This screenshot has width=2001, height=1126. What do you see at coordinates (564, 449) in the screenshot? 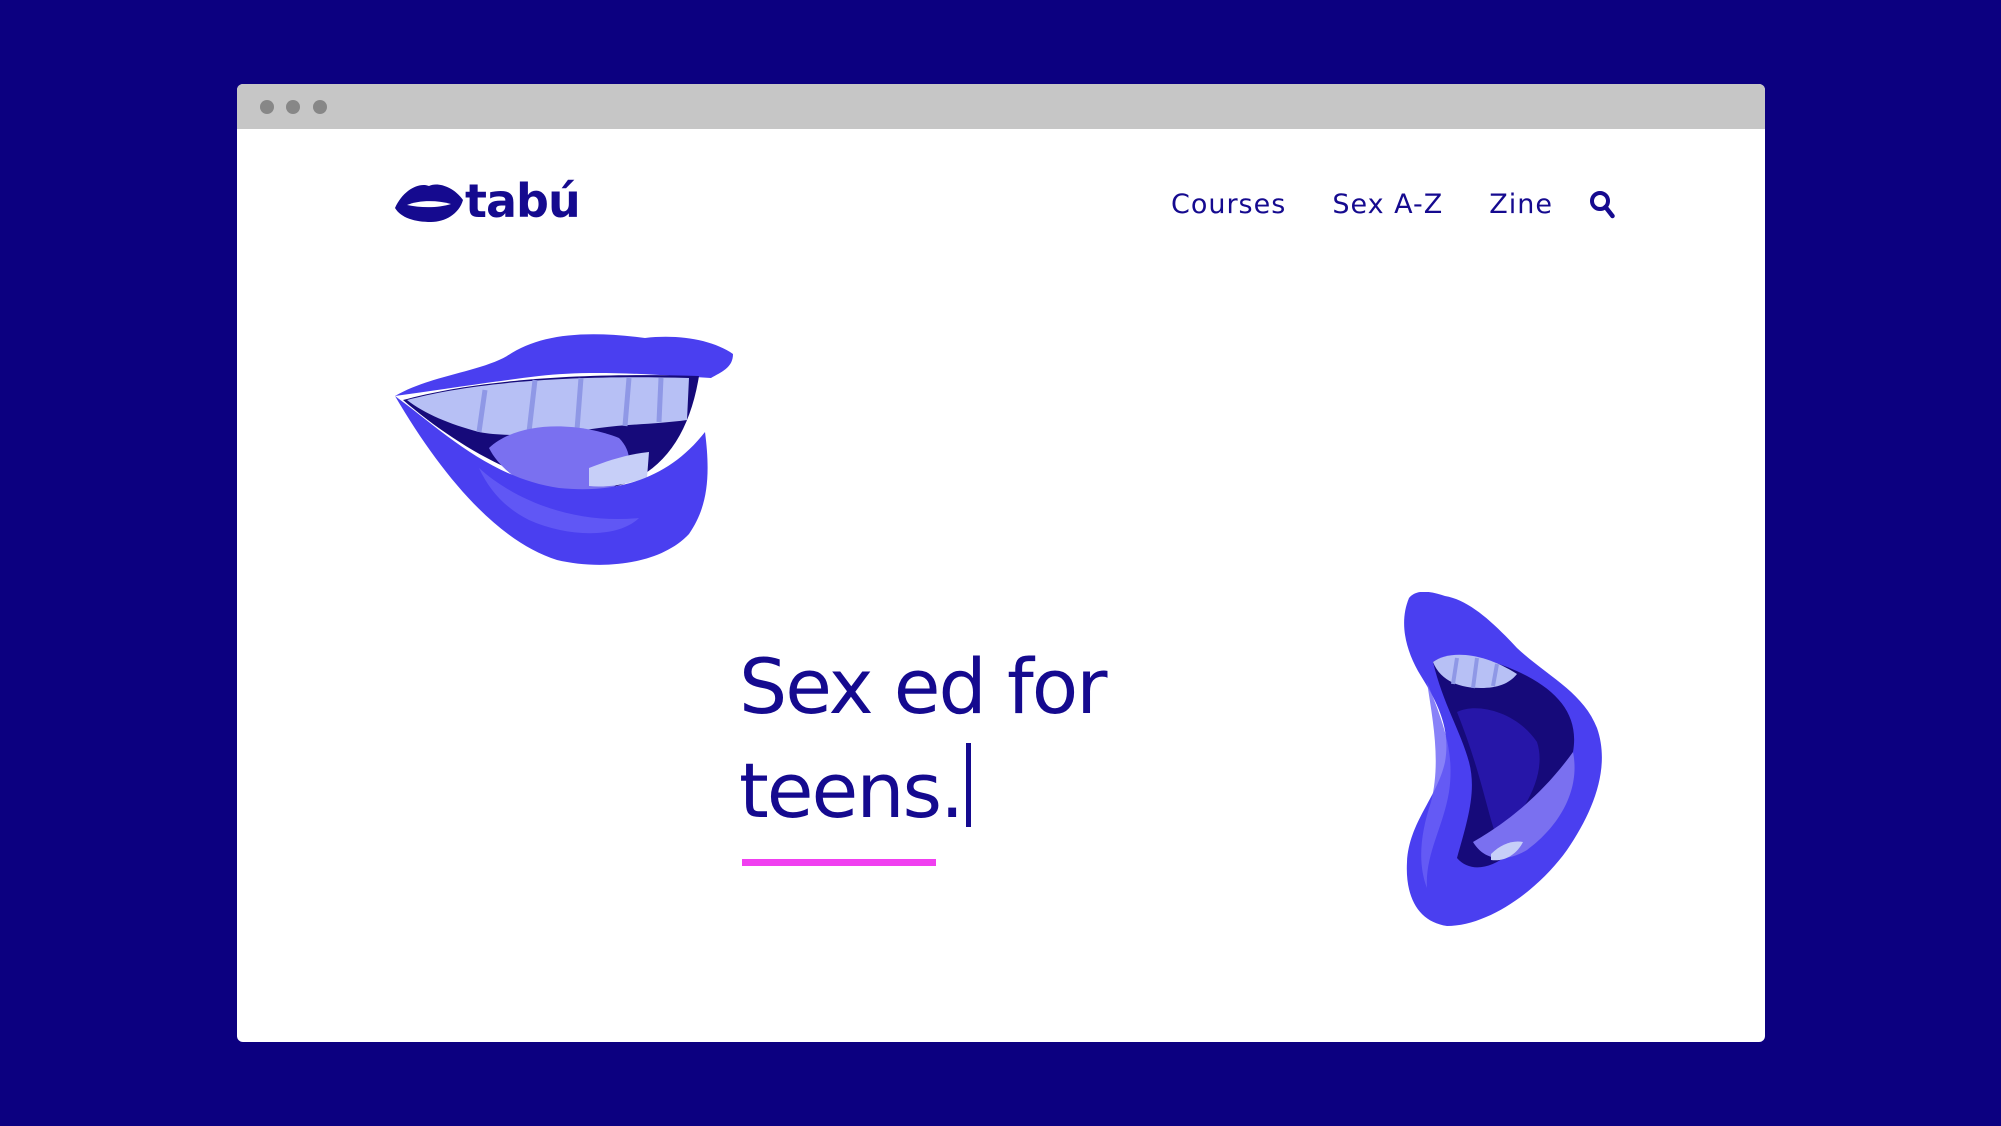
I see `lips-illustration-top` at bounding box center [564, 449].